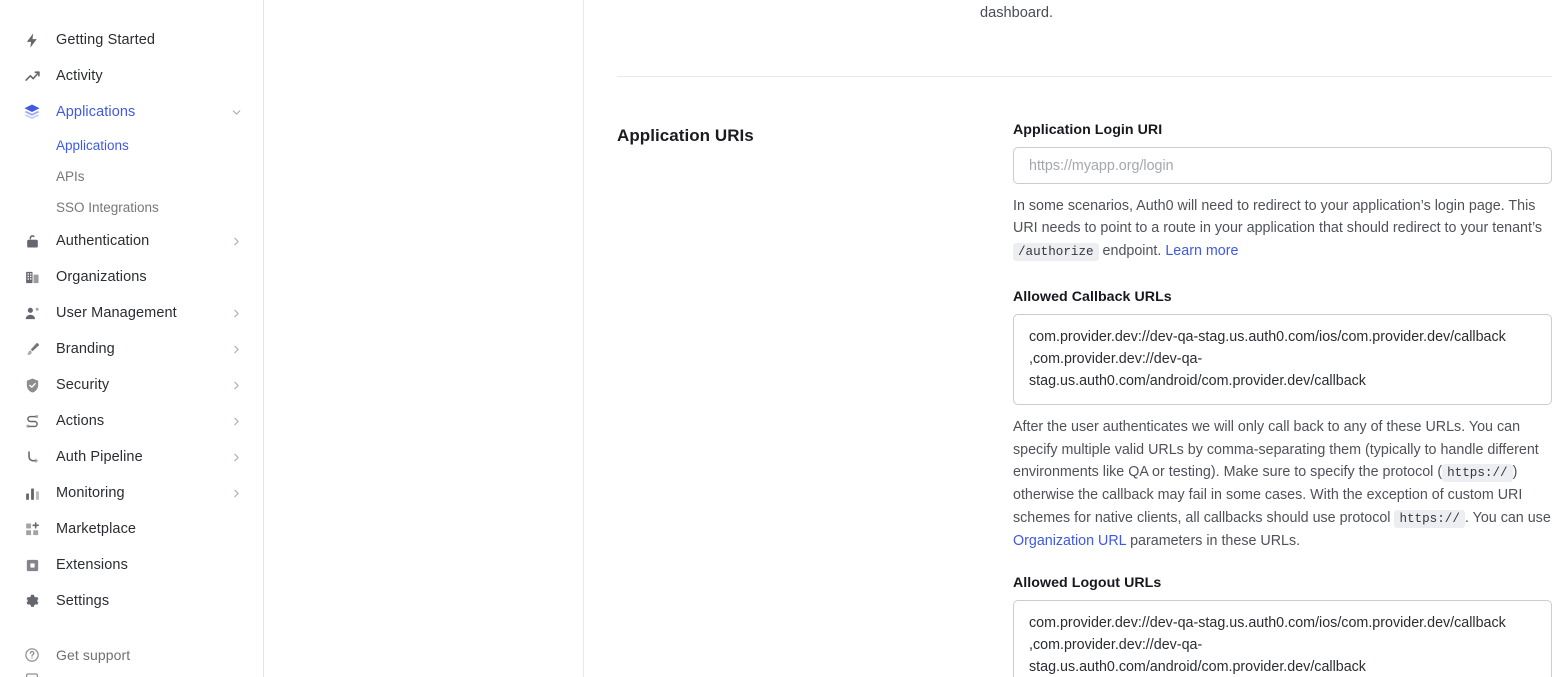 The height and width of the screenshot is (677, 1568). I want to click on help-text-part-2: endpoint., so click(1132, 250).